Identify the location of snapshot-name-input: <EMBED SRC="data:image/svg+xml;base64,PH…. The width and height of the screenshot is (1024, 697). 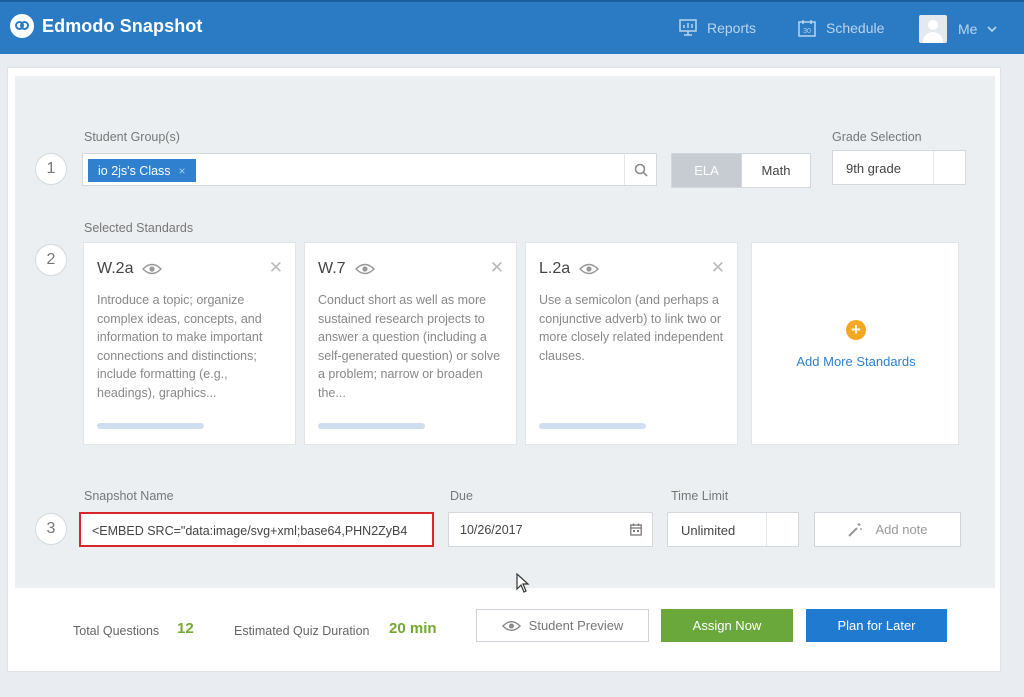
(256, 529).